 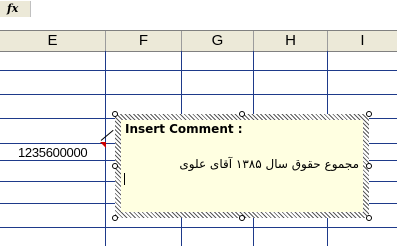 What do you see at coordinates (198, 9) in the screenshot?
I see `formula-bar: fx` at bounding box center [198, 9].